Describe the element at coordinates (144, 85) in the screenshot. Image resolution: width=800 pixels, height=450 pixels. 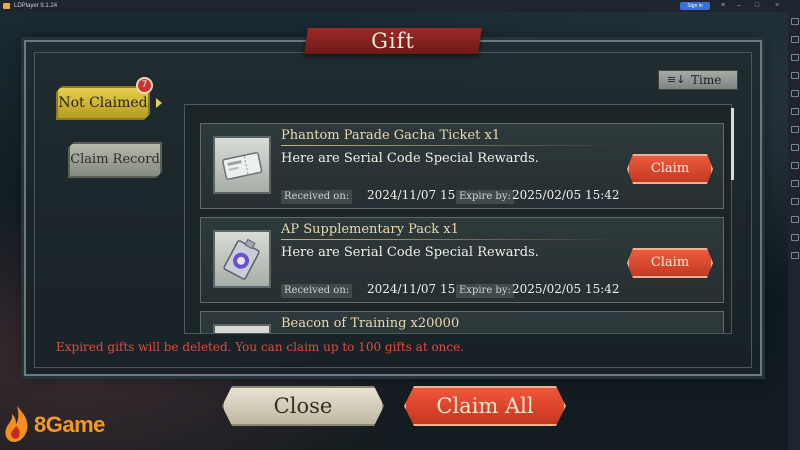
I see `unclaimed-count-badge: 7` at that location.